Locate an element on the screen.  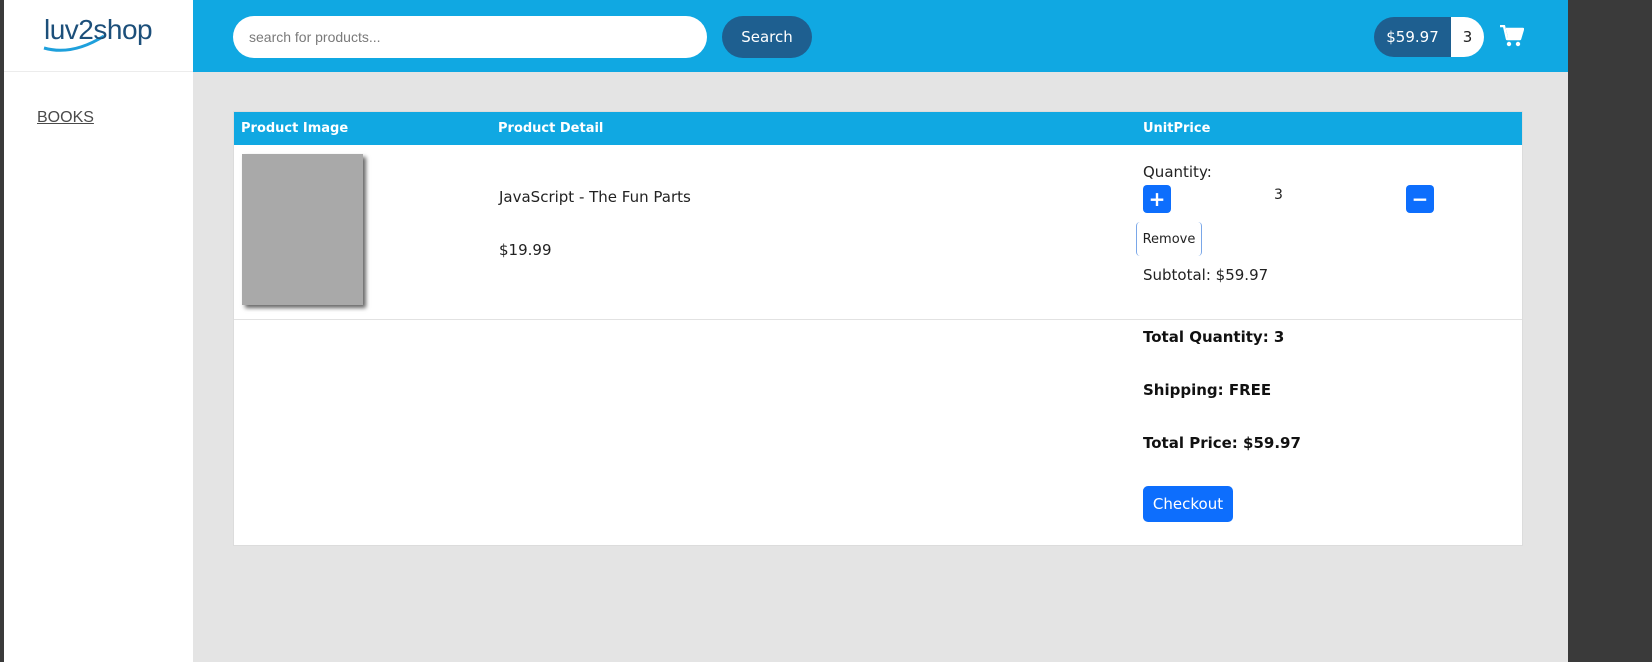
increment-quantity-button: + is located at coordinates (1157, 199).